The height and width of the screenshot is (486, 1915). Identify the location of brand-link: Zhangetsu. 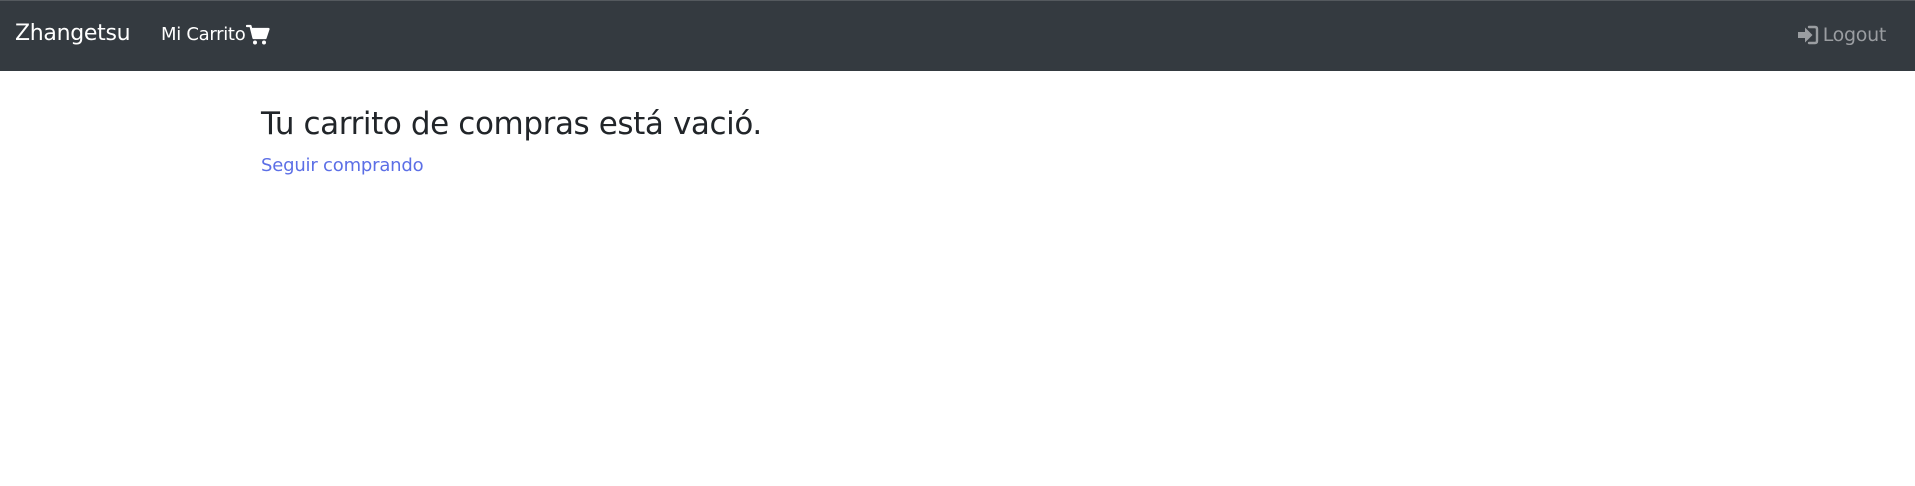
(73, 34).